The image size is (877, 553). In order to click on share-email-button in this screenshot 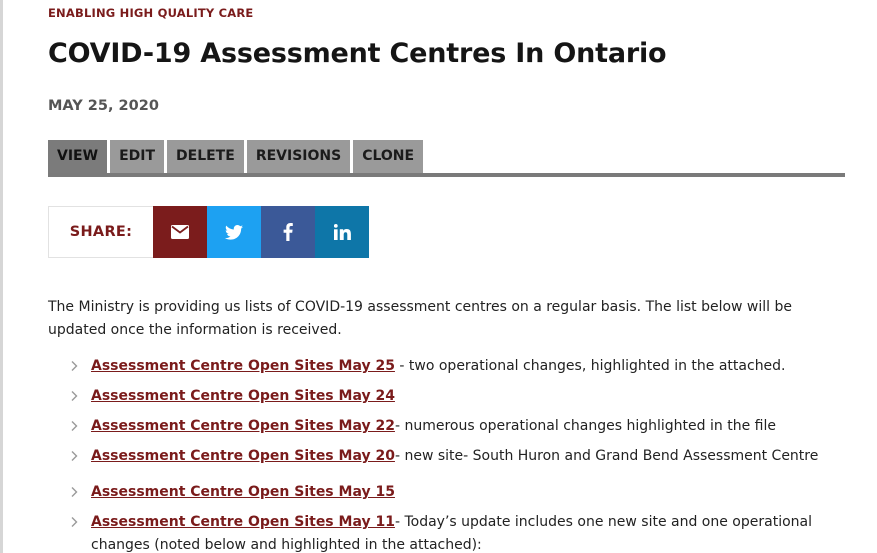, I will do `click(180, 232)`.